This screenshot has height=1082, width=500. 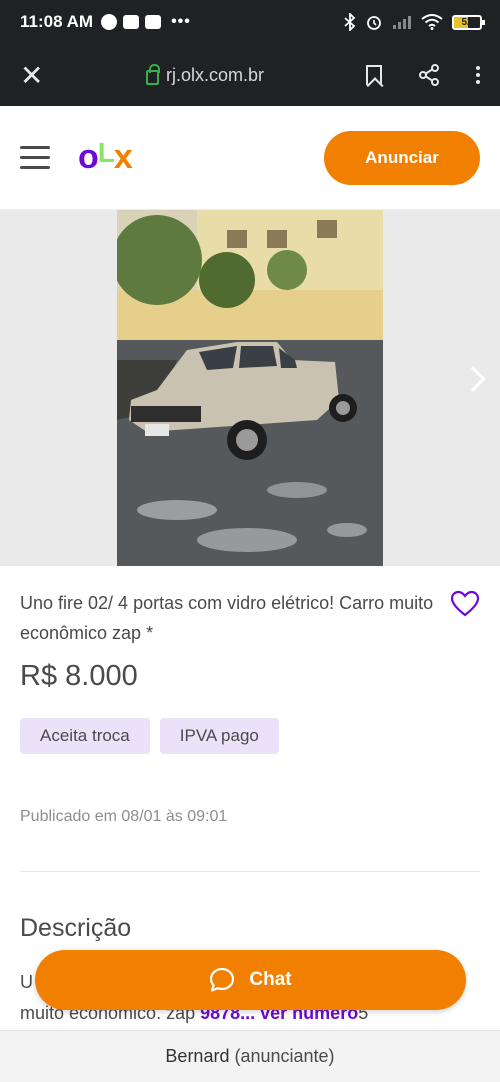 I want to click on battery-icon: 52, so click(x=468, y=22).